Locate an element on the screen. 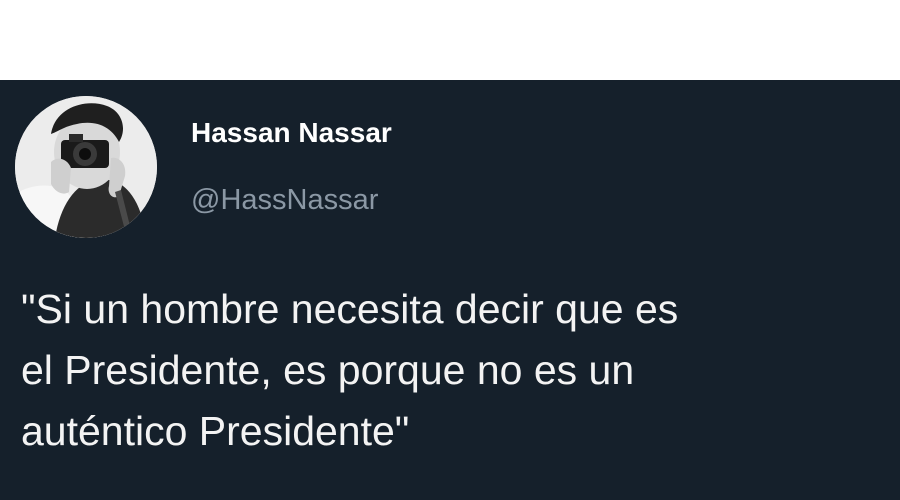 The height and width of the screenshot is (500, 900). tweet-text-line: el Presidente, es porque no es un is located at coordinates (328, 370).